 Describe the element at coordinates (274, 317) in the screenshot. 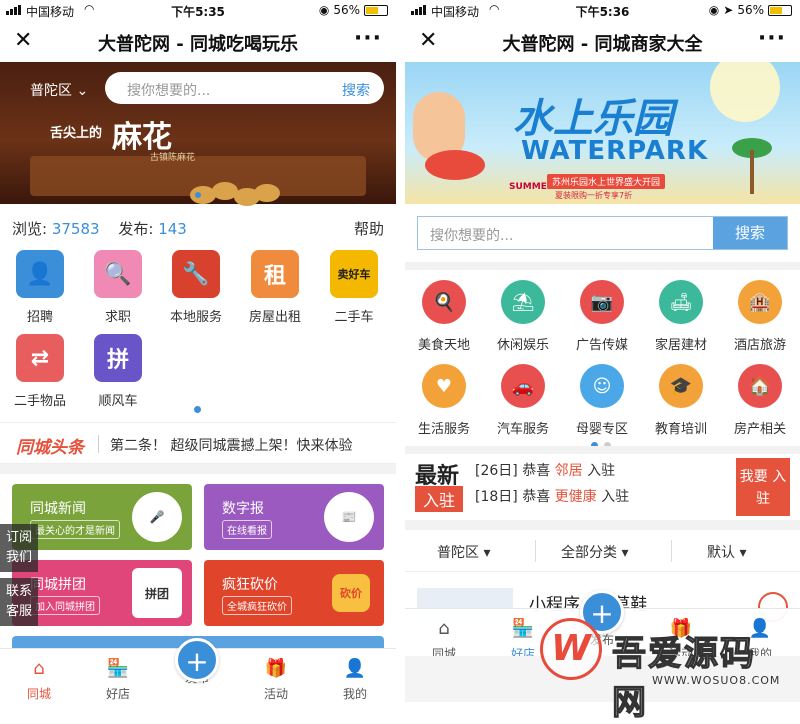

I see `category-label: 房屋出租` at that location.